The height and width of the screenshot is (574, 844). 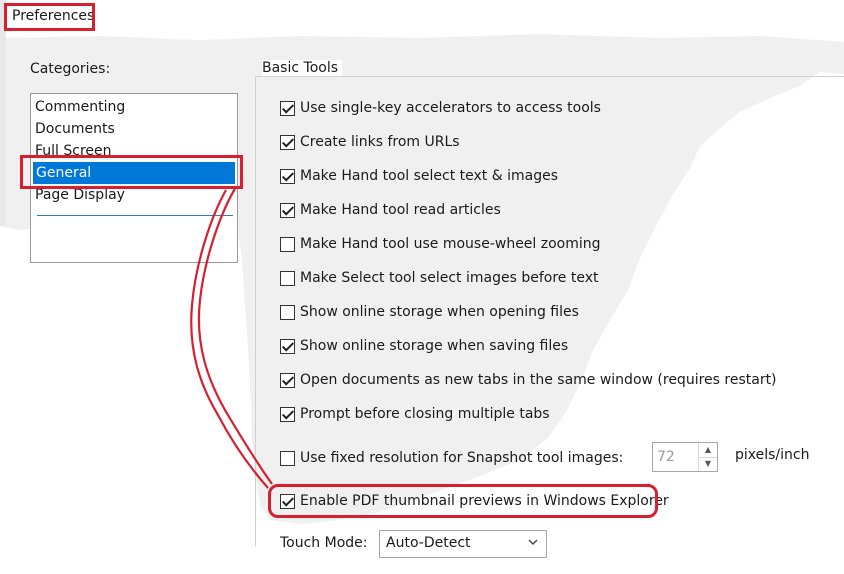 What do you see at coordinates (450, 244) in the screenshot?
I see `option-label: Make Hand tool use mouse-wheel zooming` at bounding box center [450, 244].